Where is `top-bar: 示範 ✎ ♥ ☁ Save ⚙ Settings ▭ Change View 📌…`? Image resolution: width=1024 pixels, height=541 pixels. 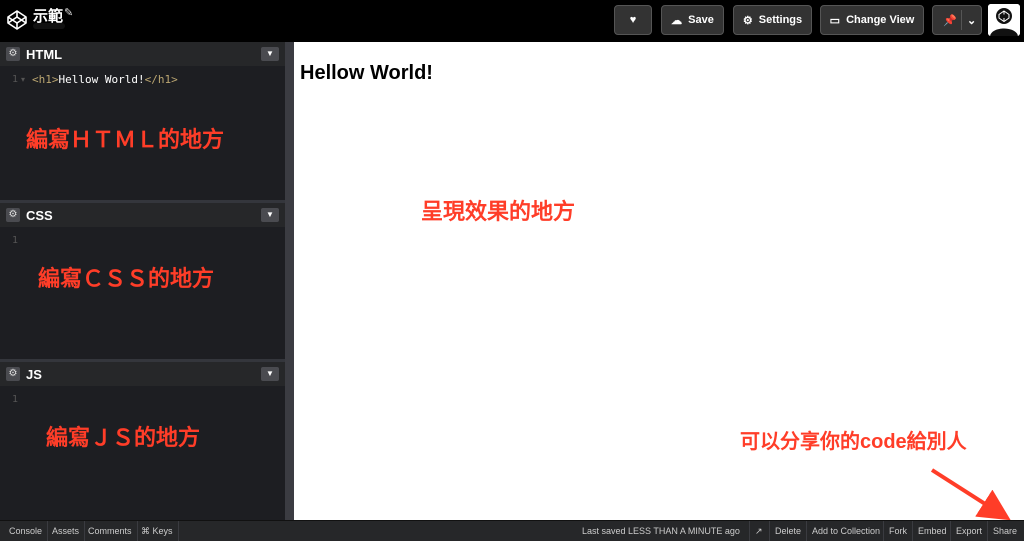 top-bar: 示範 ✎ ♥ ☁ Save ⚙ Settings ▭ Change View 📌… is located at coordinates (512, 21).